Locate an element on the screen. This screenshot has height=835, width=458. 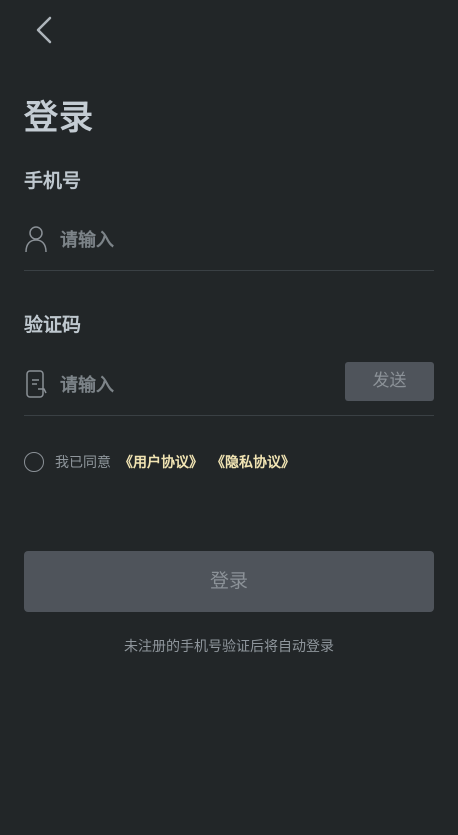
agree-radio is located at coordinates (34, 462).